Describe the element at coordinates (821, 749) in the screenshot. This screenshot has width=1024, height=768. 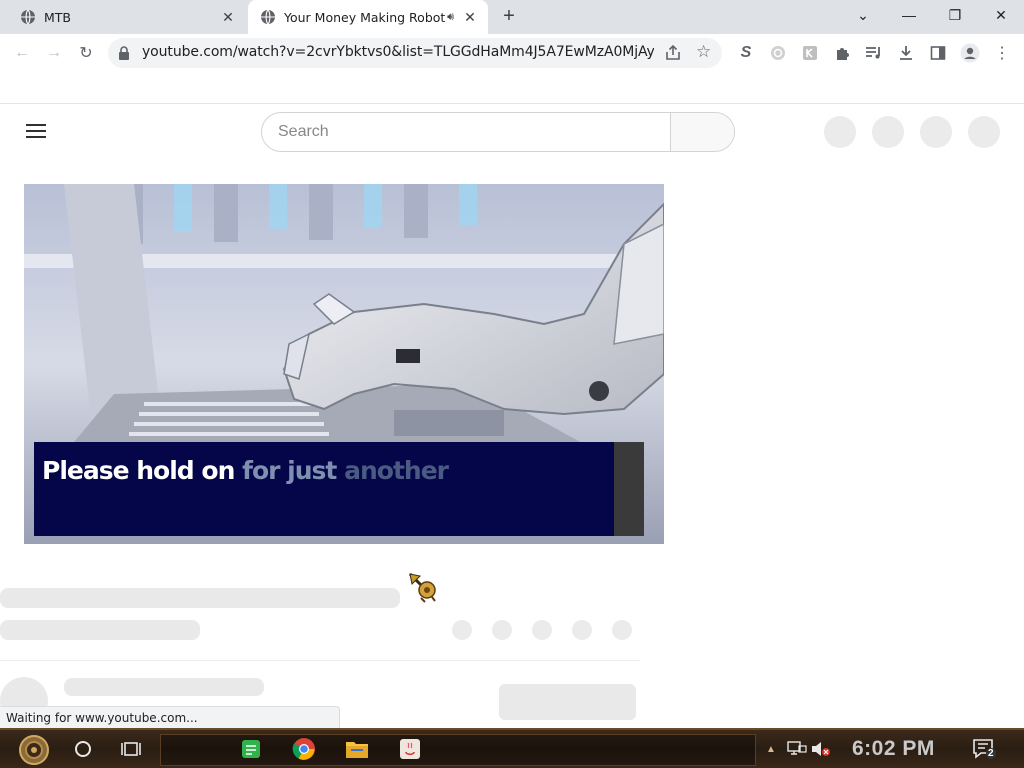
I see `volume-muted-icon` at that location.